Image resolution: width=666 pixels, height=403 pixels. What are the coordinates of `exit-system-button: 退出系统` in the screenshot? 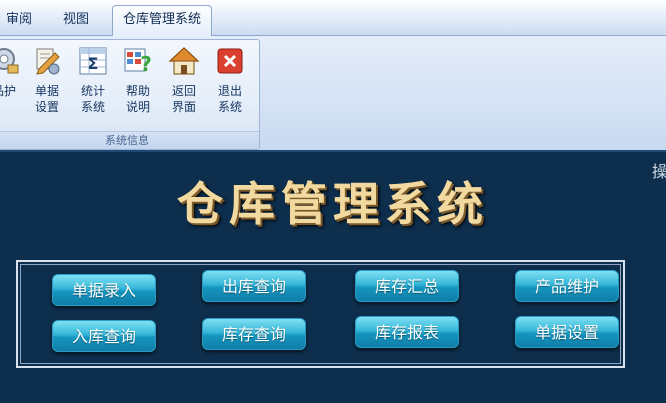 It's located at (230, 82).